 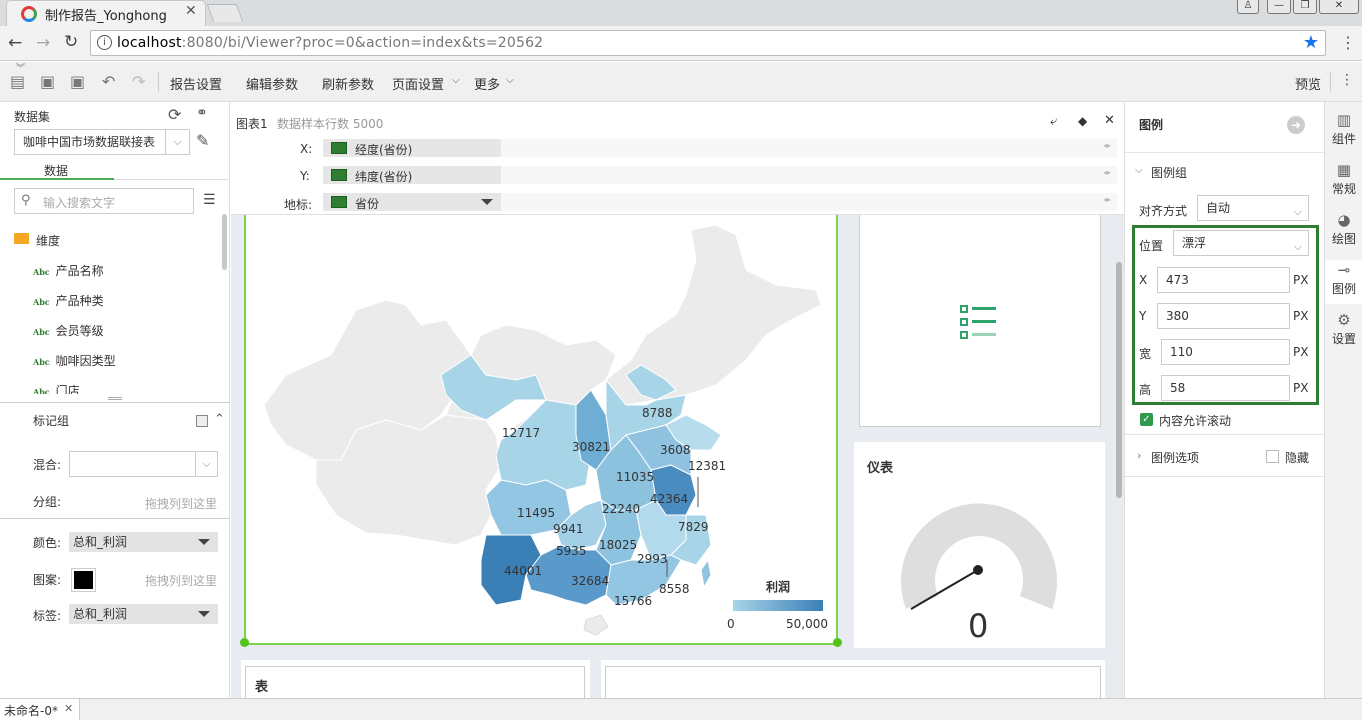 I want to click on list-options-icon: ☰, so click(x=209, y=200).